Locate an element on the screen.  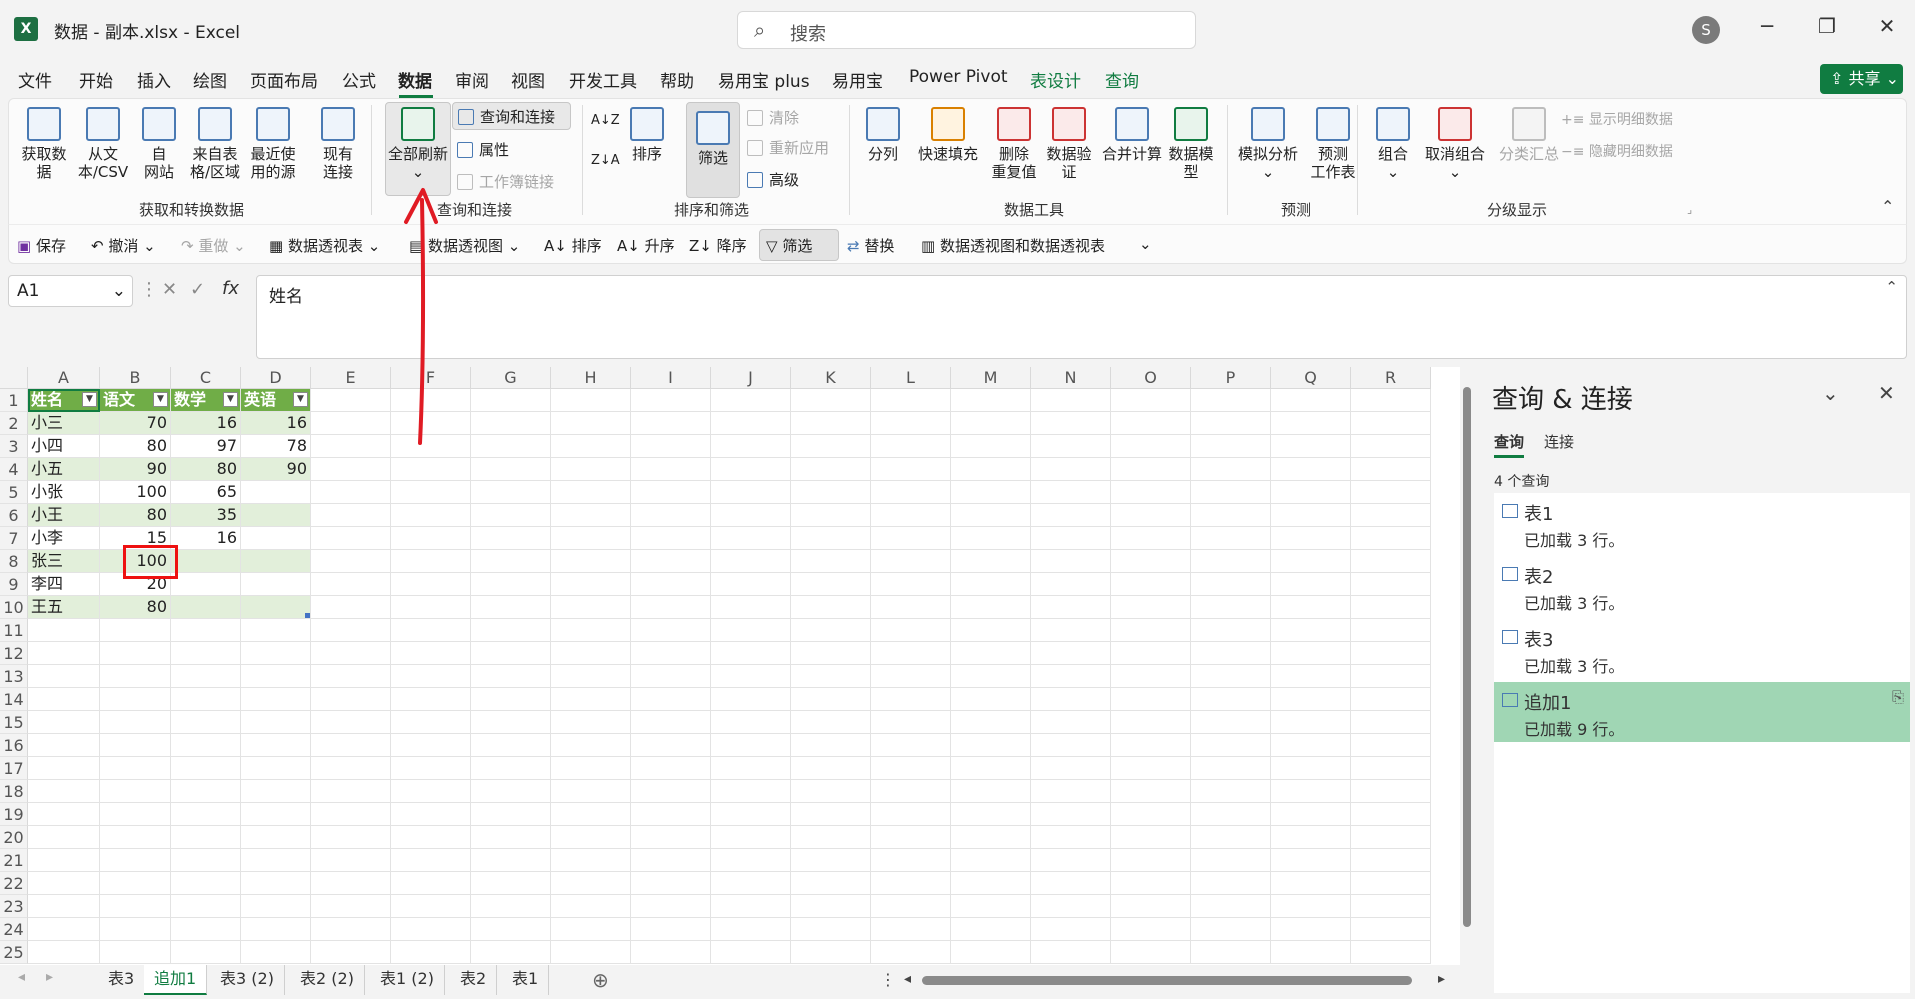
table-cell: 小李 is located at coordinates (64, 538).